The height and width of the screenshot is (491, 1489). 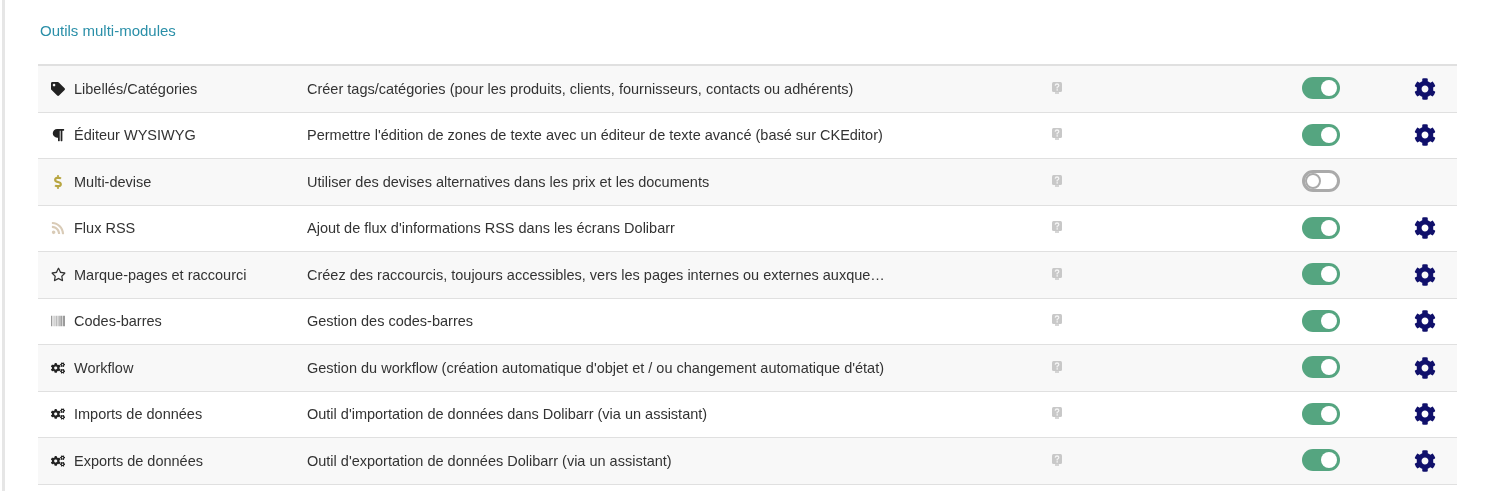 I want to click on barcode-icon, so click(x=58, y=321).